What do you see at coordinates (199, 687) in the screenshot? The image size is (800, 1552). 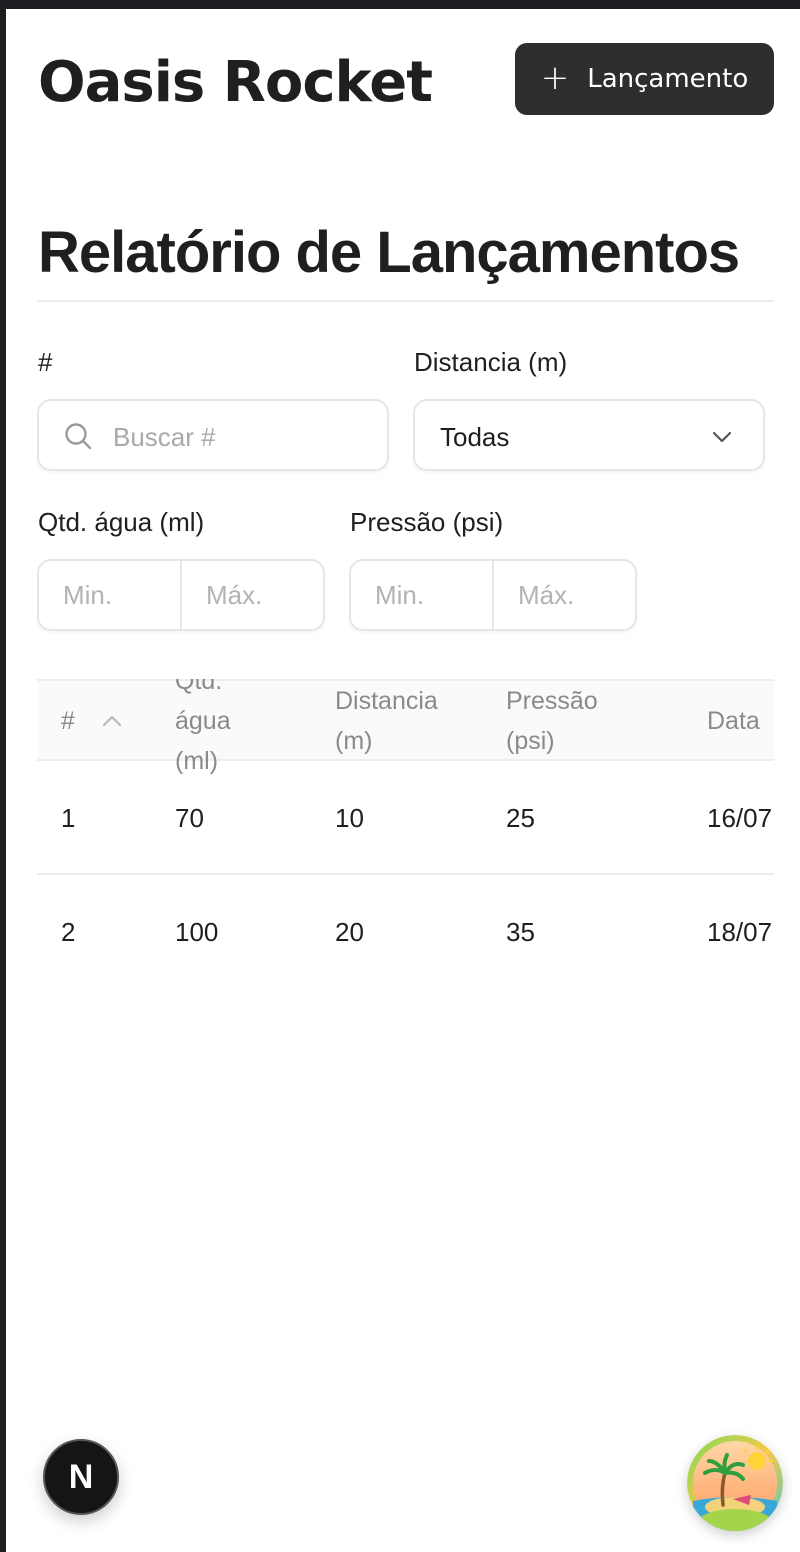 I see `column-header-water-line1: Qtd.` at bounding box center [199, 687].